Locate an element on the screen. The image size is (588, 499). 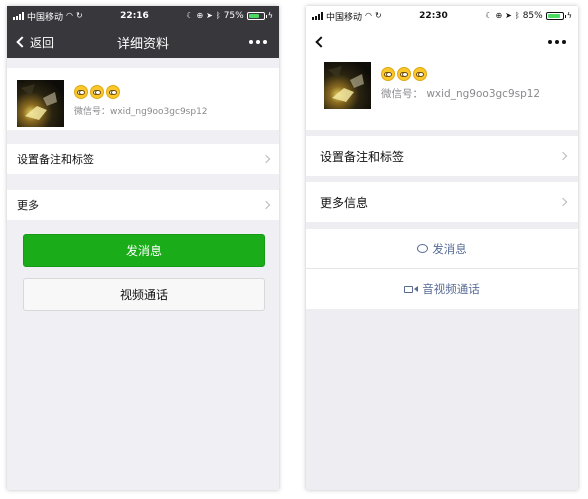
back-label: 返回 is located at coordinates (42, 42).